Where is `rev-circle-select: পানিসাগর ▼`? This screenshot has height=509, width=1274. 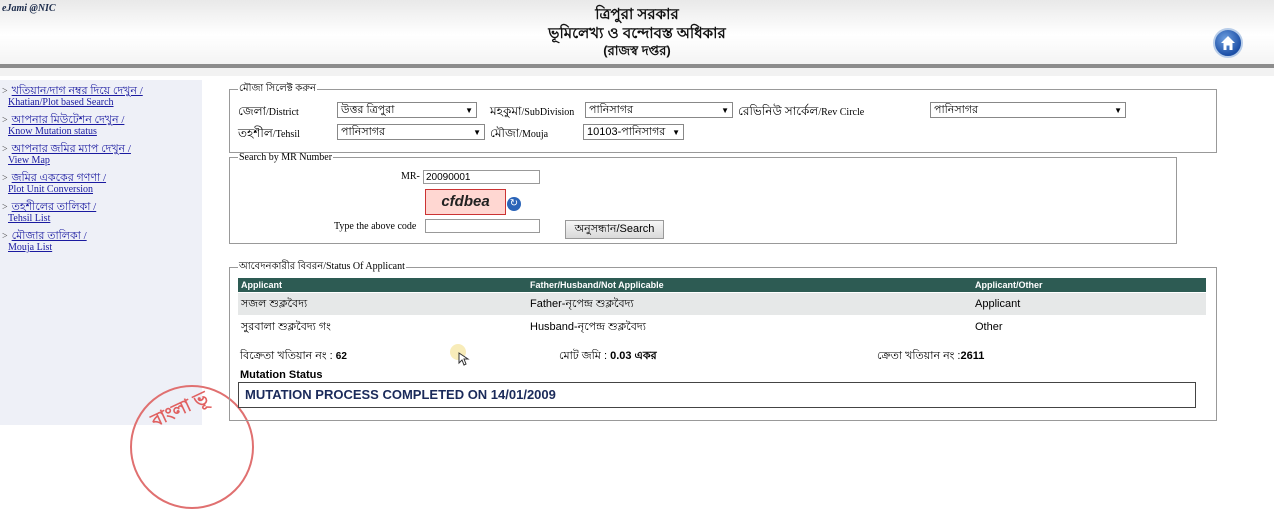 rev-circle-select: পানিসাগর ▼ is located at coordinates (1028, 110).